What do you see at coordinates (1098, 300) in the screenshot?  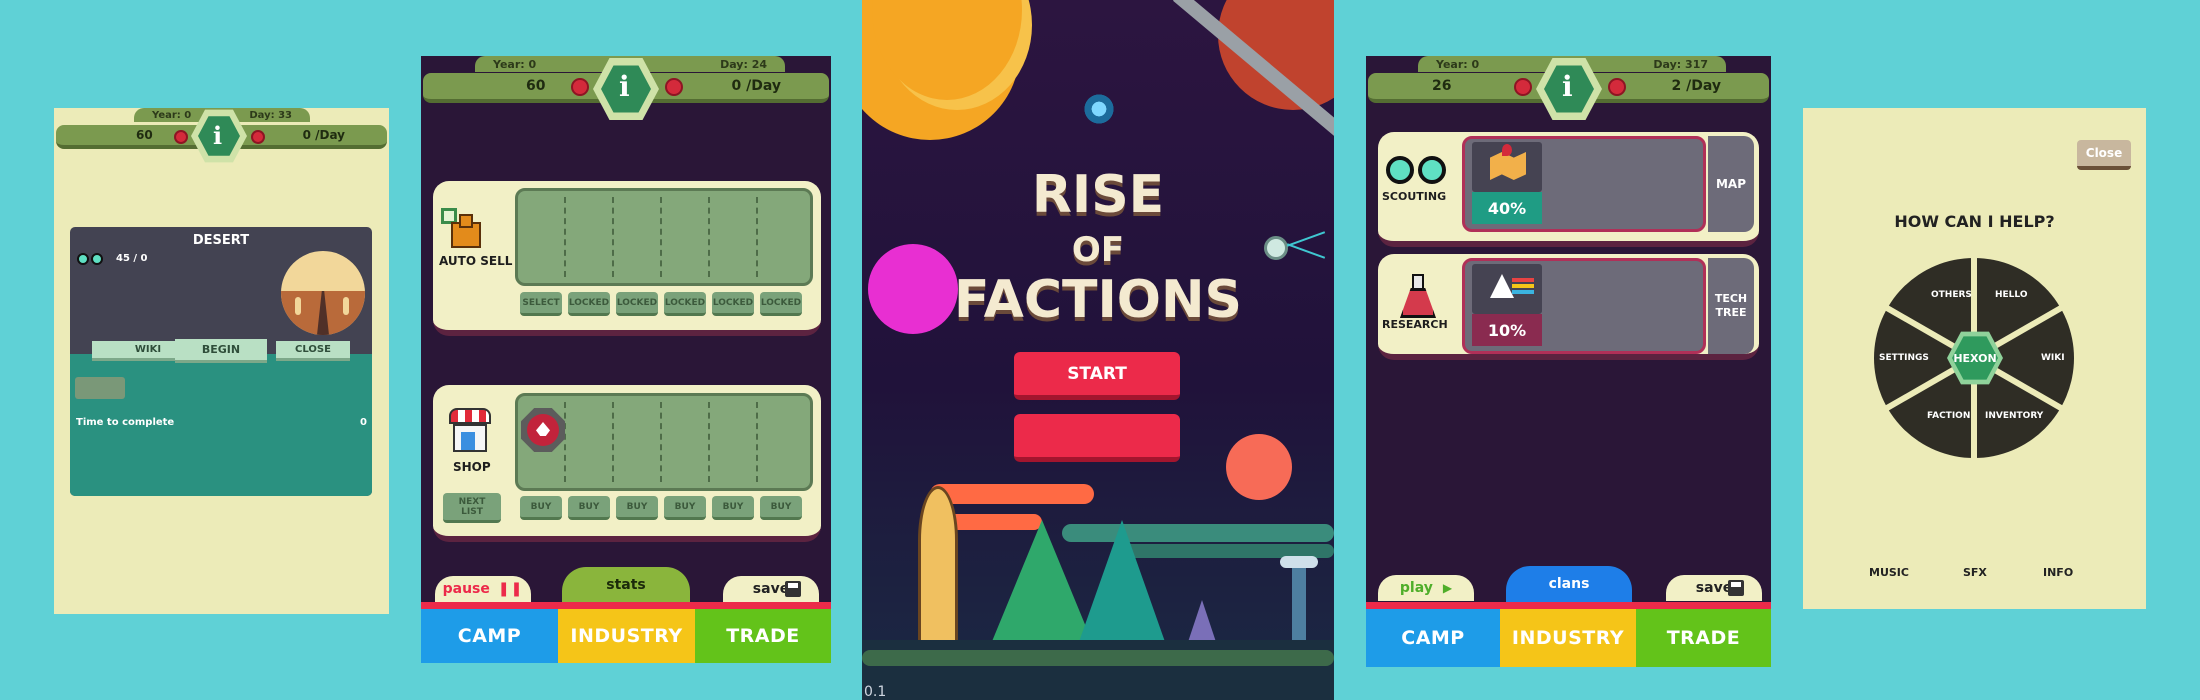 I see `title-line-3: FACTIONS` at bounding box center [1098, 300].